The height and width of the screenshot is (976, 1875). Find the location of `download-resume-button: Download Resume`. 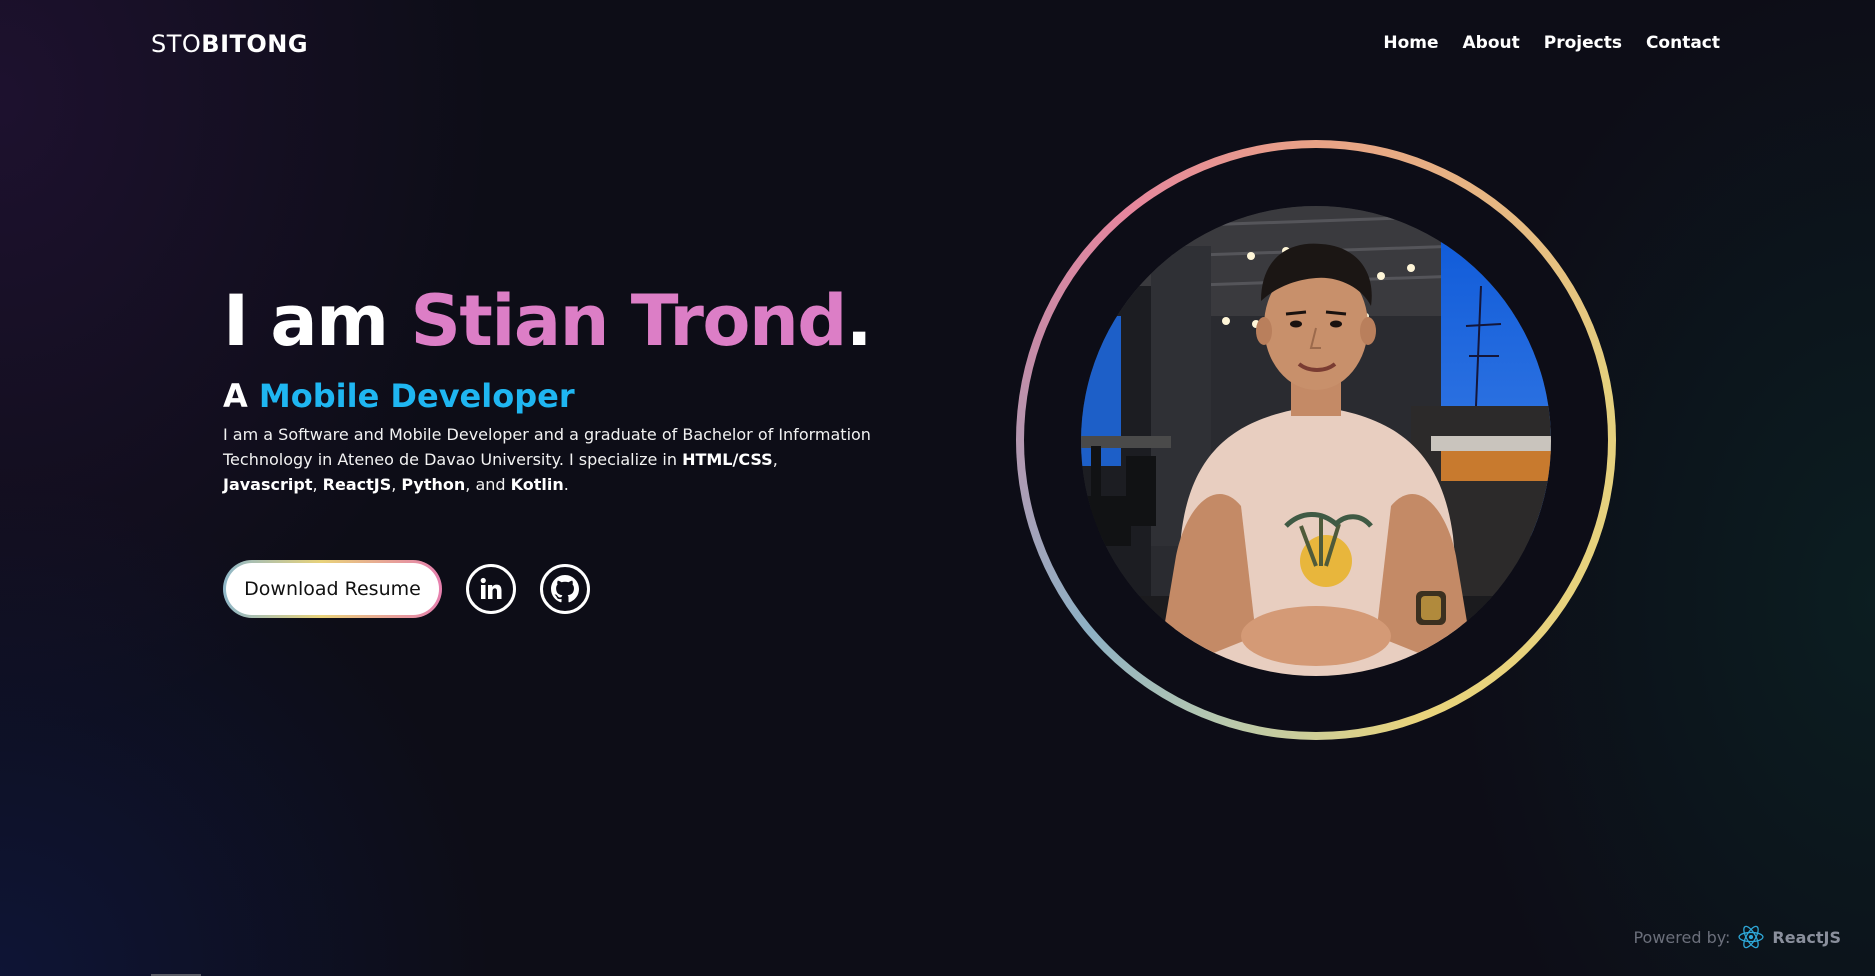

download-resume-button: Download Resume is located at coordinates (332, 589).